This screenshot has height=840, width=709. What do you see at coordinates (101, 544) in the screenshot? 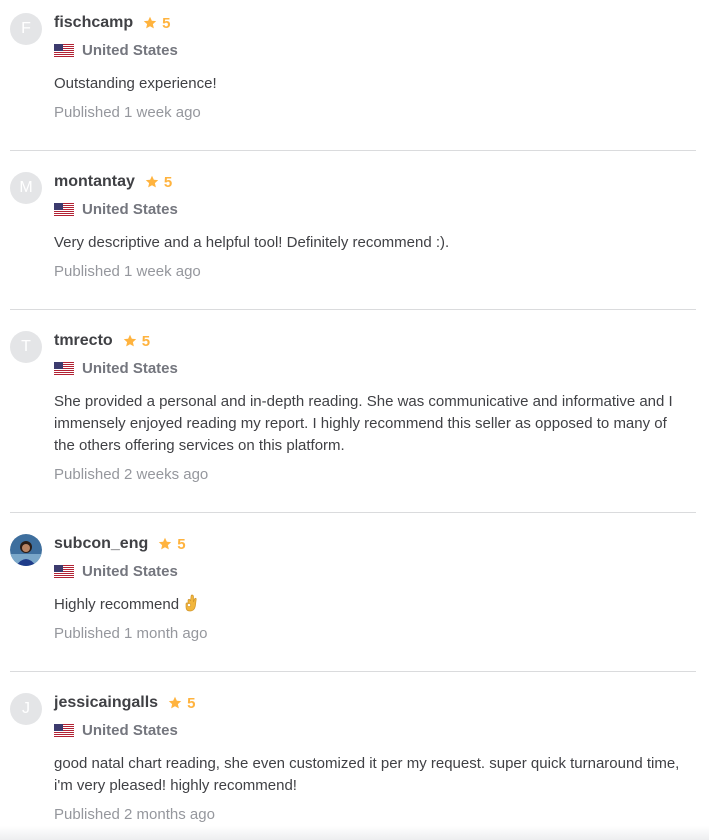
I see `reviewer-username: subcon_eng` at bounding box center [101, 544].